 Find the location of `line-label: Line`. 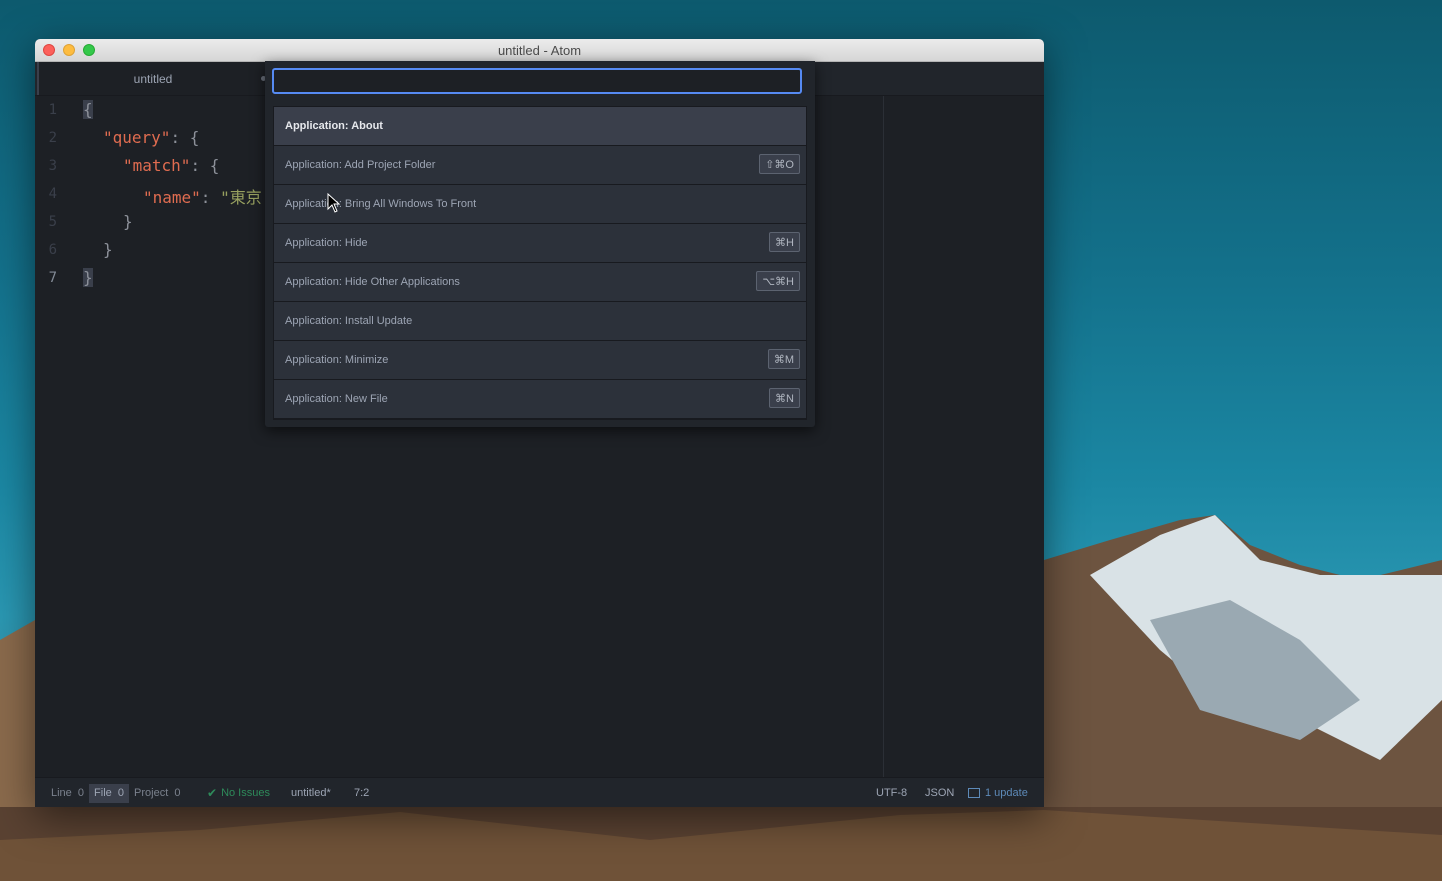

line-label: Line is located at coordinates (61, 793).